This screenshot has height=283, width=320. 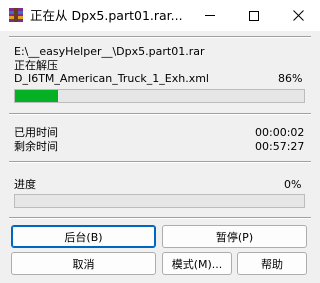 What do you see at coordinates (293, 184) in the screenshot?
I see `overall-percent: 0%` at bounding box center [293, 184].